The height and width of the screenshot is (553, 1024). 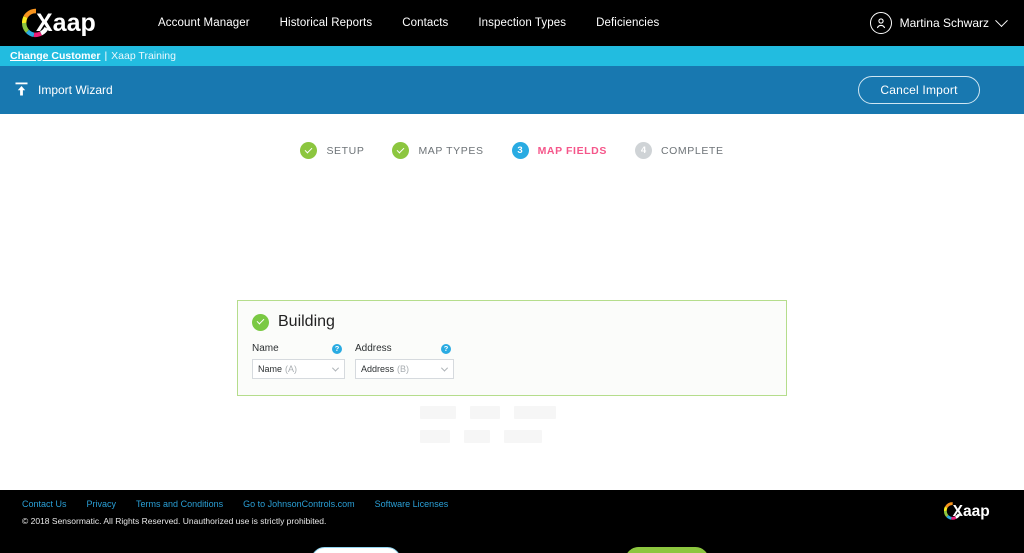 I want to click on name-mapping-select: Name (A), so click(x=298, y=369).